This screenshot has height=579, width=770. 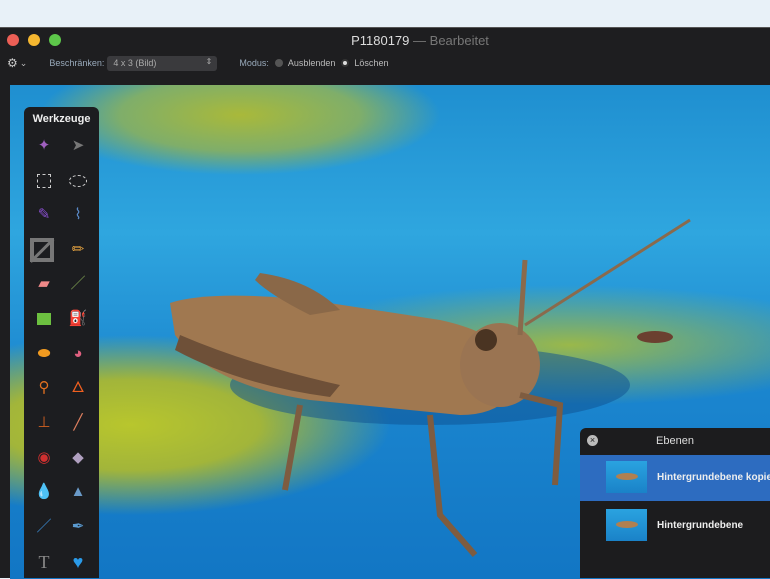 I want to click on bandage-icon: ╱, so click(x=78, y=423).